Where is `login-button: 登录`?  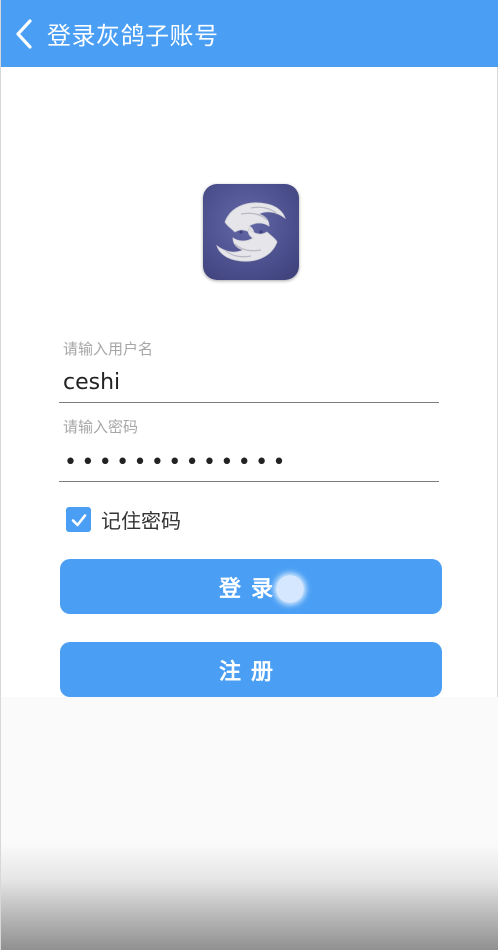 login-button: 登录 is located at coordinates (251, 586).